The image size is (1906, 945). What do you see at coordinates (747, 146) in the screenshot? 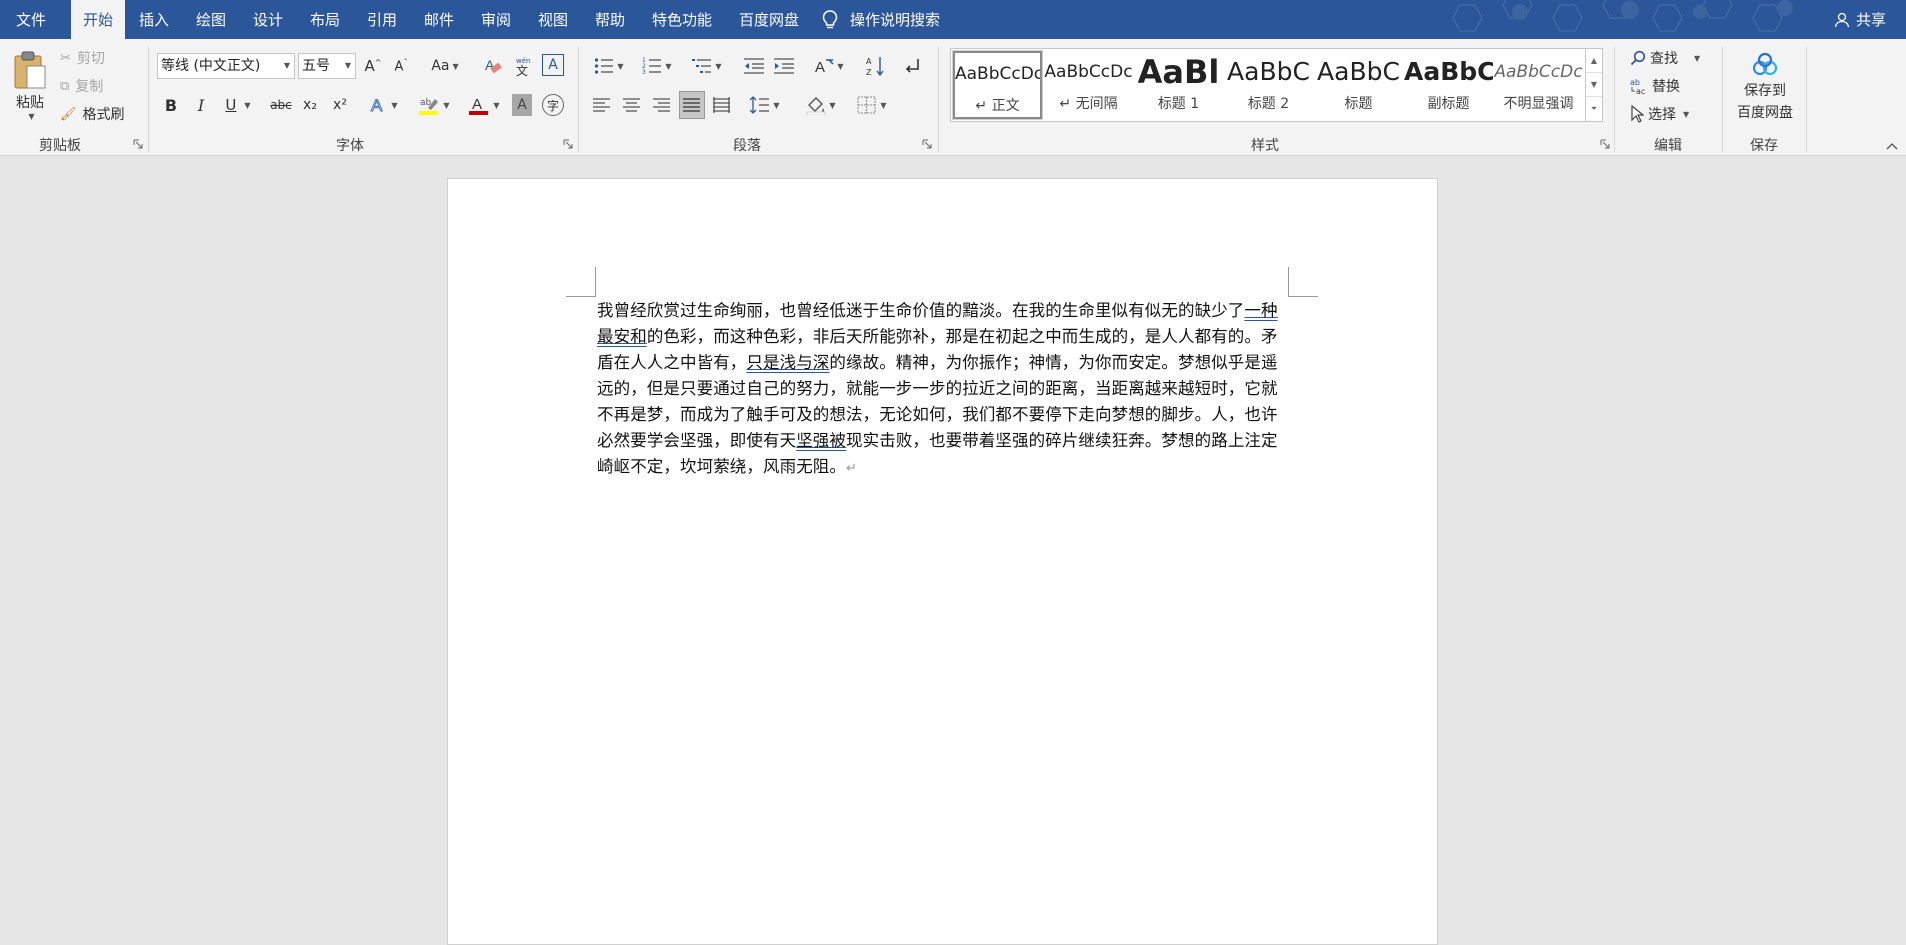
I see `paragraph-group-label: 段落` at bounding box center [747, 146].